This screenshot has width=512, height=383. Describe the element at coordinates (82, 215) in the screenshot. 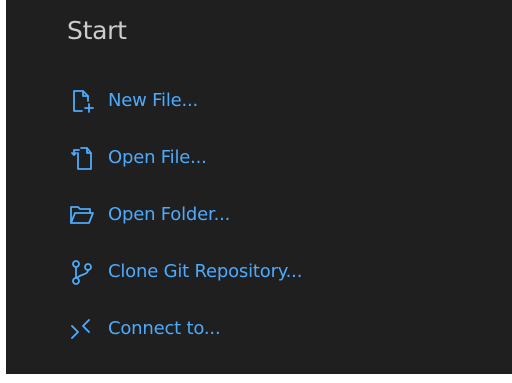

I see `open-folder-icon` at that location.